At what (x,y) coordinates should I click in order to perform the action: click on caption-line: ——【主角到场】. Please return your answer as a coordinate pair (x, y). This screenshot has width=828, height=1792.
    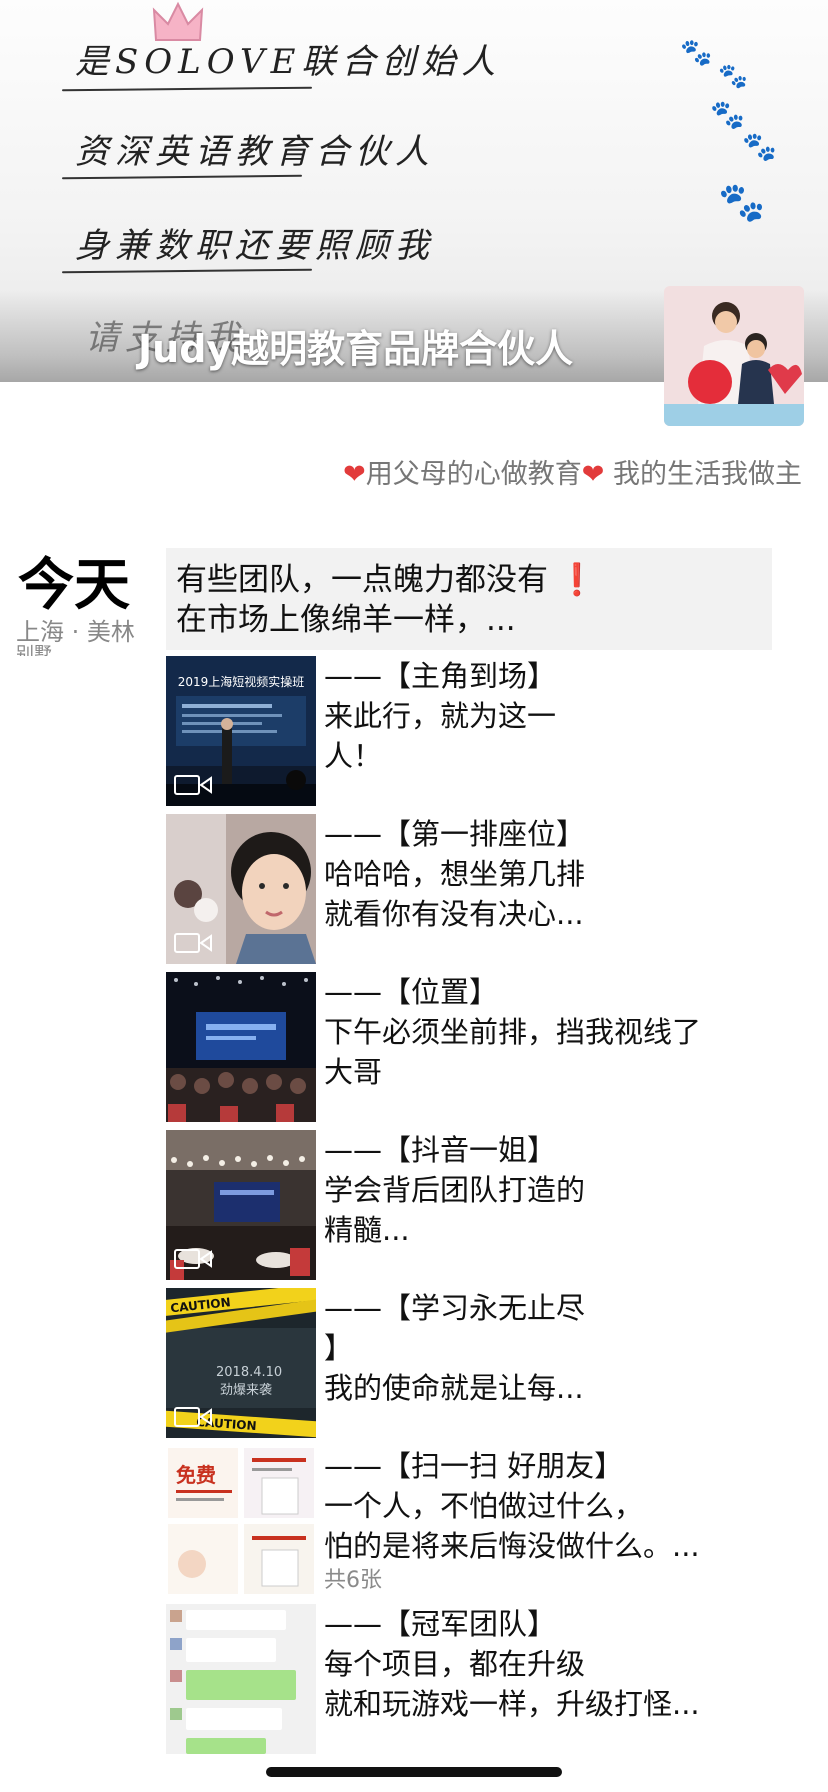
    Looking at the image, I should click on (440, 676).